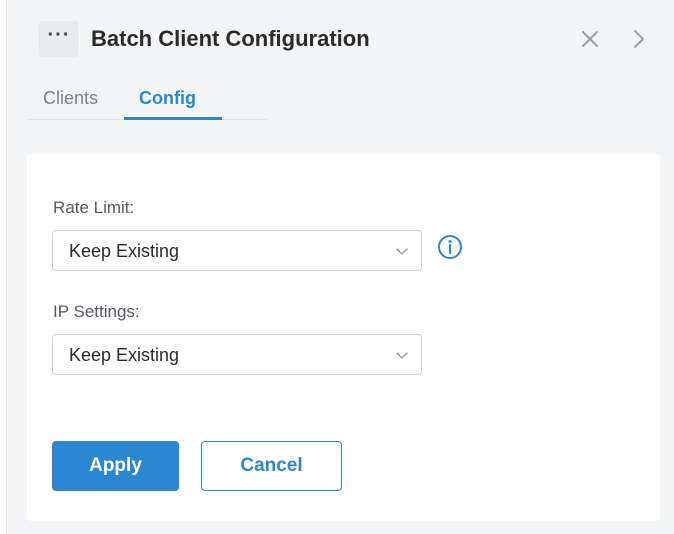 The width and height of the screenshot is (674, 534). What do you see at coordinates (124, 251) in the screenshot?
I see `rate-limit-value: Keep Existing` at bounding box center [124, 251].